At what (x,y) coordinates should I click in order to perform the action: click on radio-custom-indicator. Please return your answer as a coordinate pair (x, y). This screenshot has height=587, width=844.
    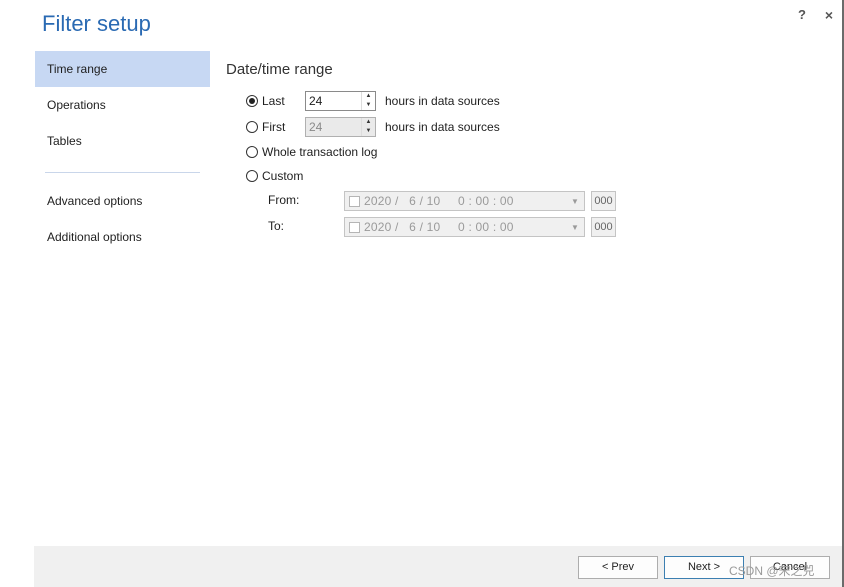
    Looking at the image, I should click on (252, 176).